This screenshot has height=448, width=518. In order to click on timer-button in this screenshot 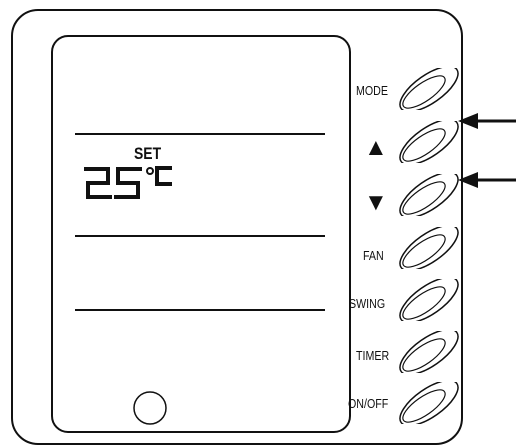, I will do `click(429, 352)`.